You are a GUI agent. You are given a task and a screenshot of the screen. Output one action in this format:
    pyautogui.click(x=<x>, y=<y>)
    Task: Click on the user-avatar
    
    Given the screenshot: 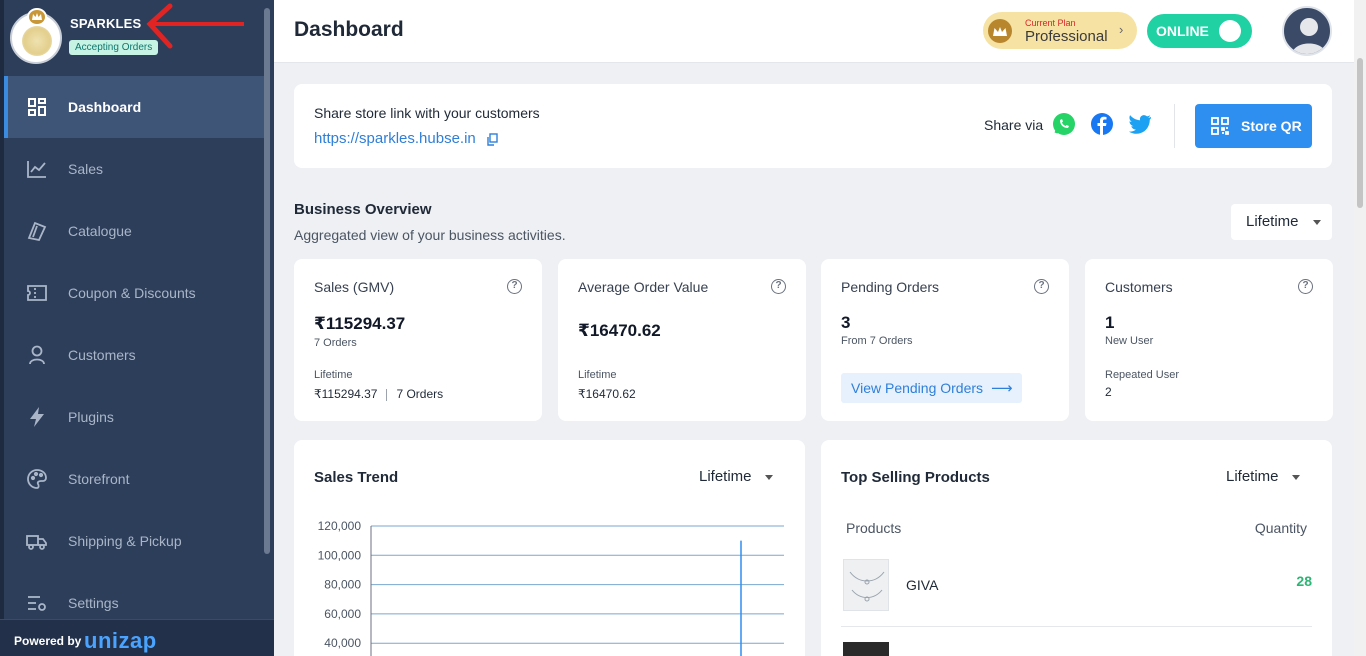 What is the action you would take?
    pyautogui.click(x=1307, y=31)
    